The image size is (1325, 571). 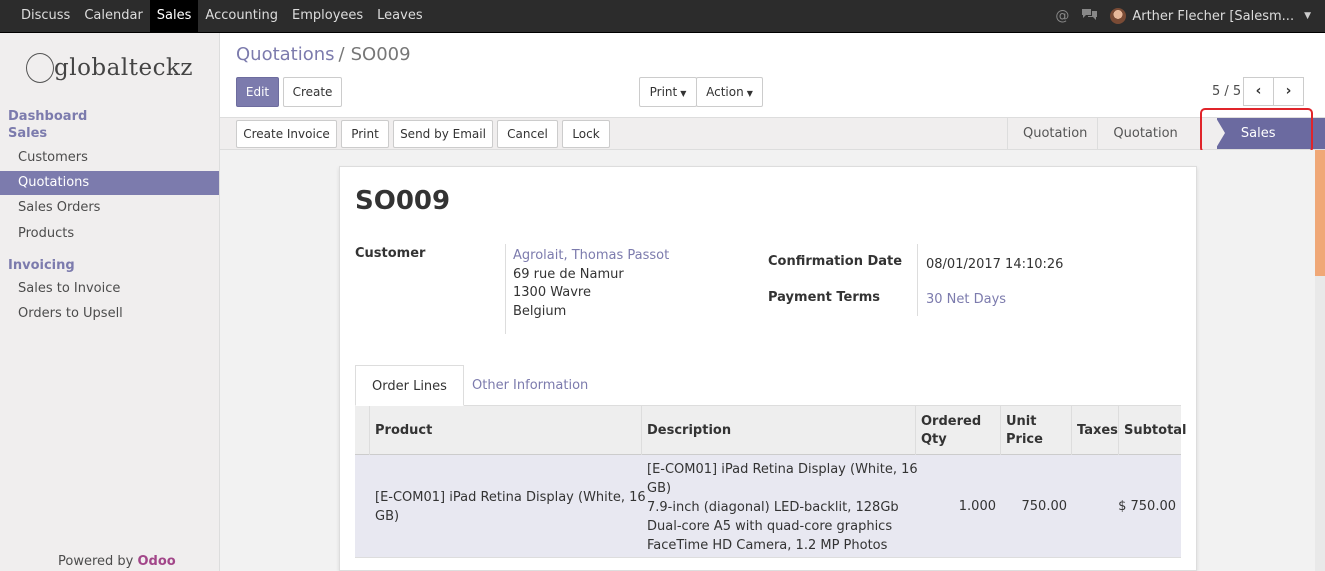 What do you see at coordinates (41, 265) in the screenshot?
I see `sidebar-section-invoicing: Invoicing` at bounding box center [41, 265].